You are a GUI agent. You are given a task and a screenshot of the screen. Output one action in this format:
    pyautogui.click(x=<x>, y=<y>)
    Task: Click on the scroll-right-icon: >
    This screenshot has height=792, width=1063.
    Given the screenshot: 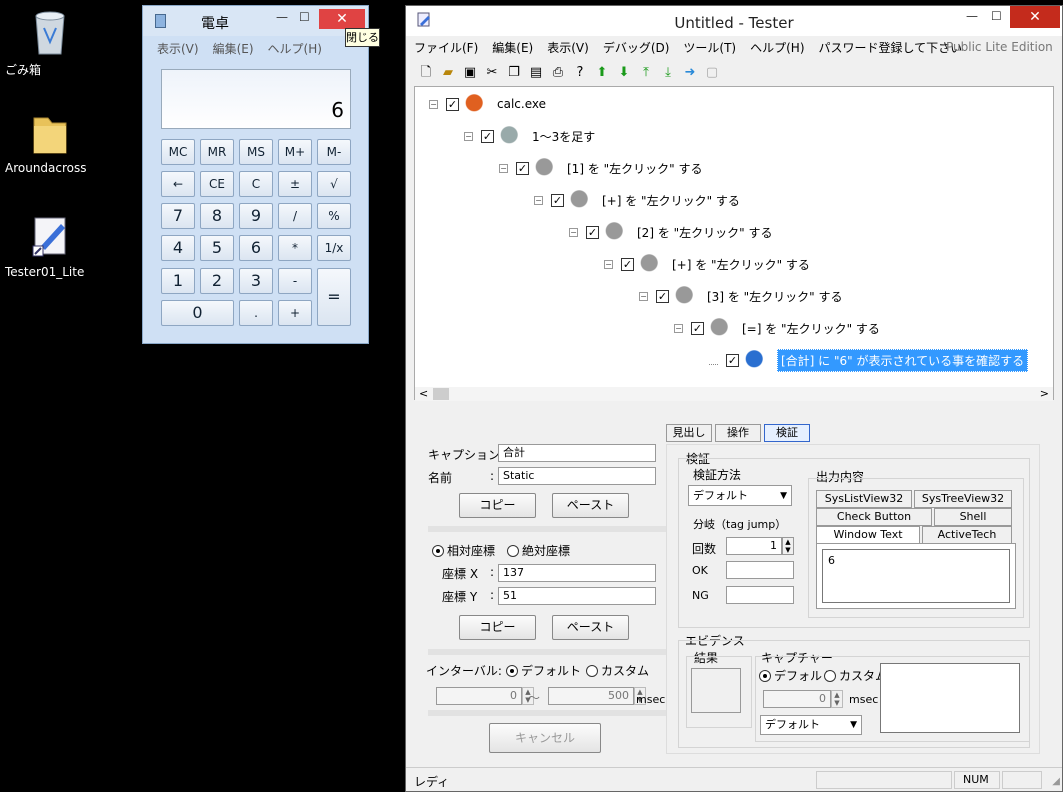 What is the action you would take?
    pyautogui.click(x=1044, y=393)
    